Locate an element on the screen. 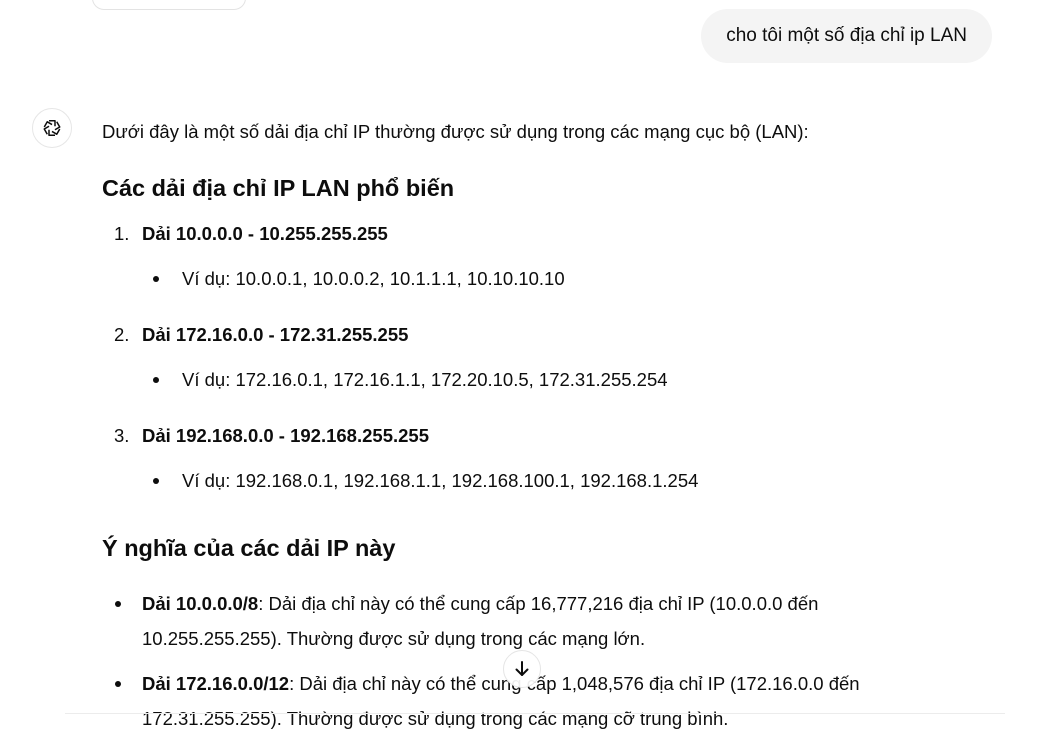  scroll-to-bottom-button is located at coordinates (522, 669).